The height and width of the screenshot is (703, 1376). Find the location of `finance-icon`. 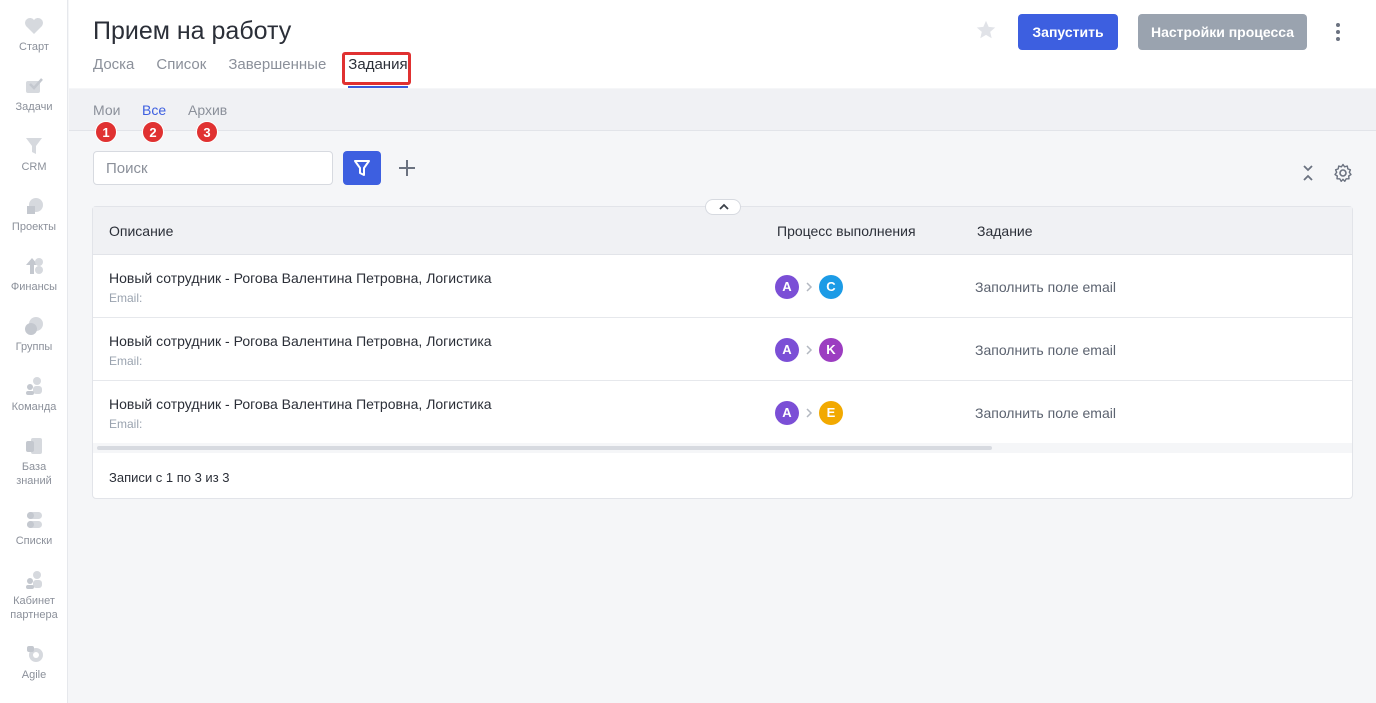

finance-icon is located at coordinates (34, 266).